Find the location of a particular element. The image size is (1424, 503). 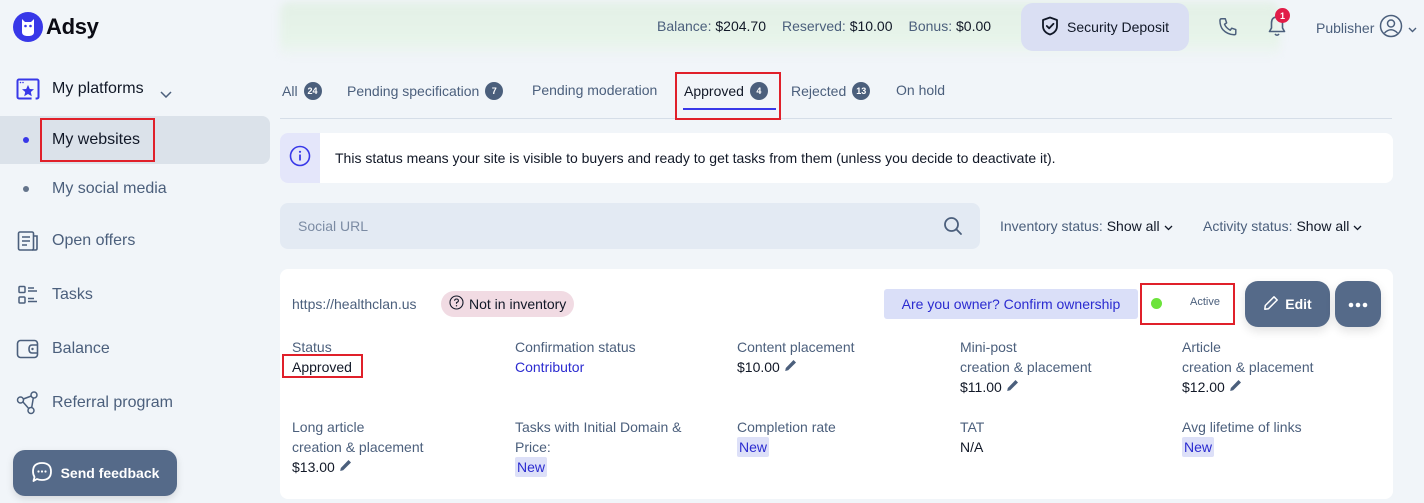

field-label: Tasks with Initial Domain & is located at coordinates (598, 427).